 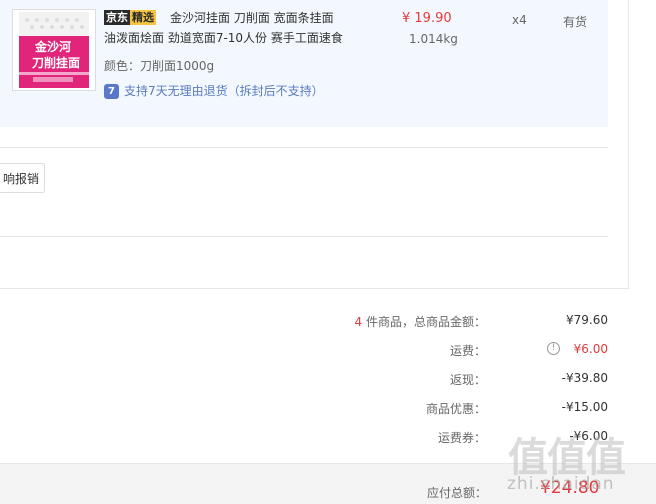 I want to click on invoice-button: 响报销, so click(x=22, y=178).